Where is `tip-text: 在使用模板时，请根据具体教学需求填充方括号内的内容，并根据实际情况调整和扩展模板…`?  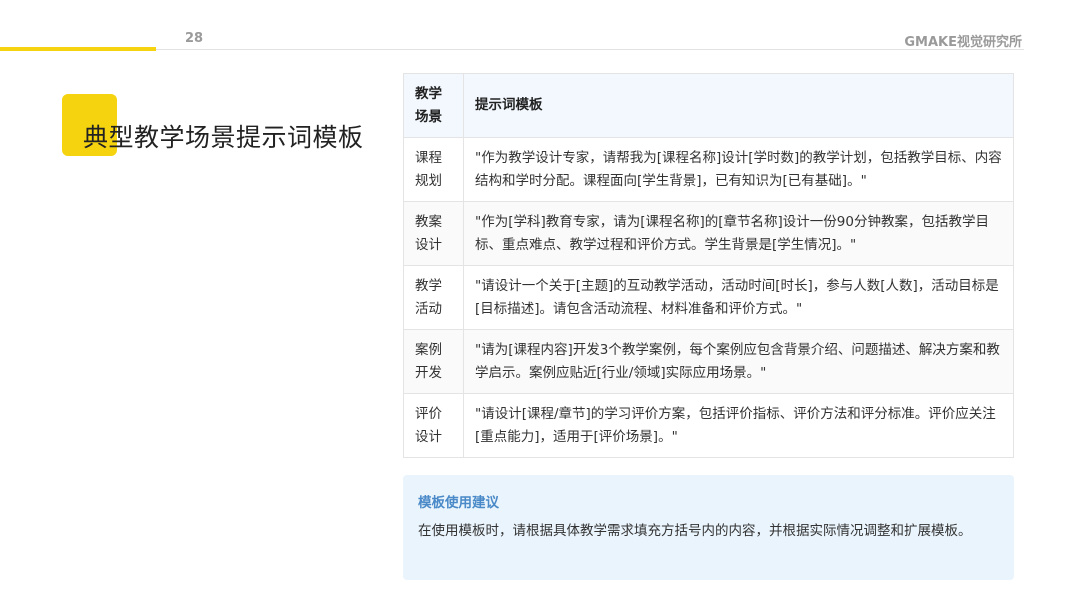 tip-text: 在使用模板时，请根据具体教学需求填充方括号内的内容，并根据实际情况调整和扩展模板… is located at coordinates (695, 531).